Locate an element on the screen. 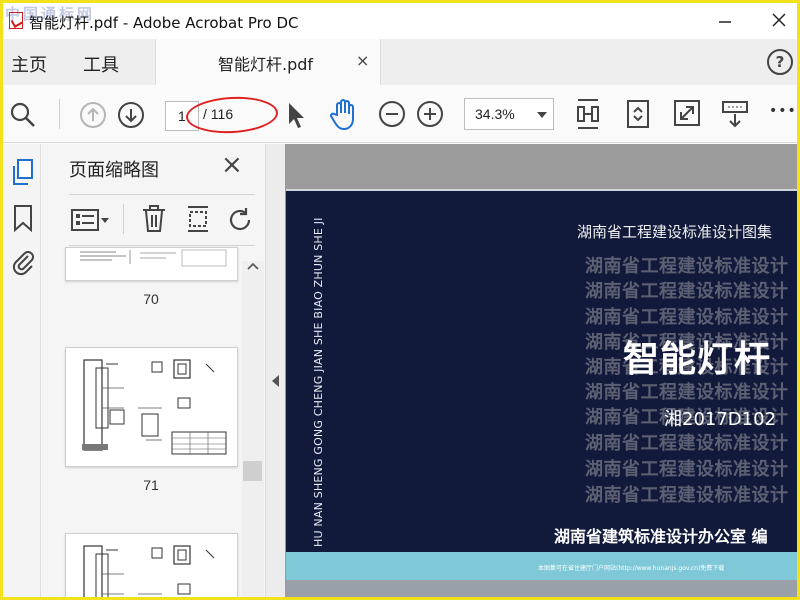  red-highlight-annotation is located at coordinates (232, 115).